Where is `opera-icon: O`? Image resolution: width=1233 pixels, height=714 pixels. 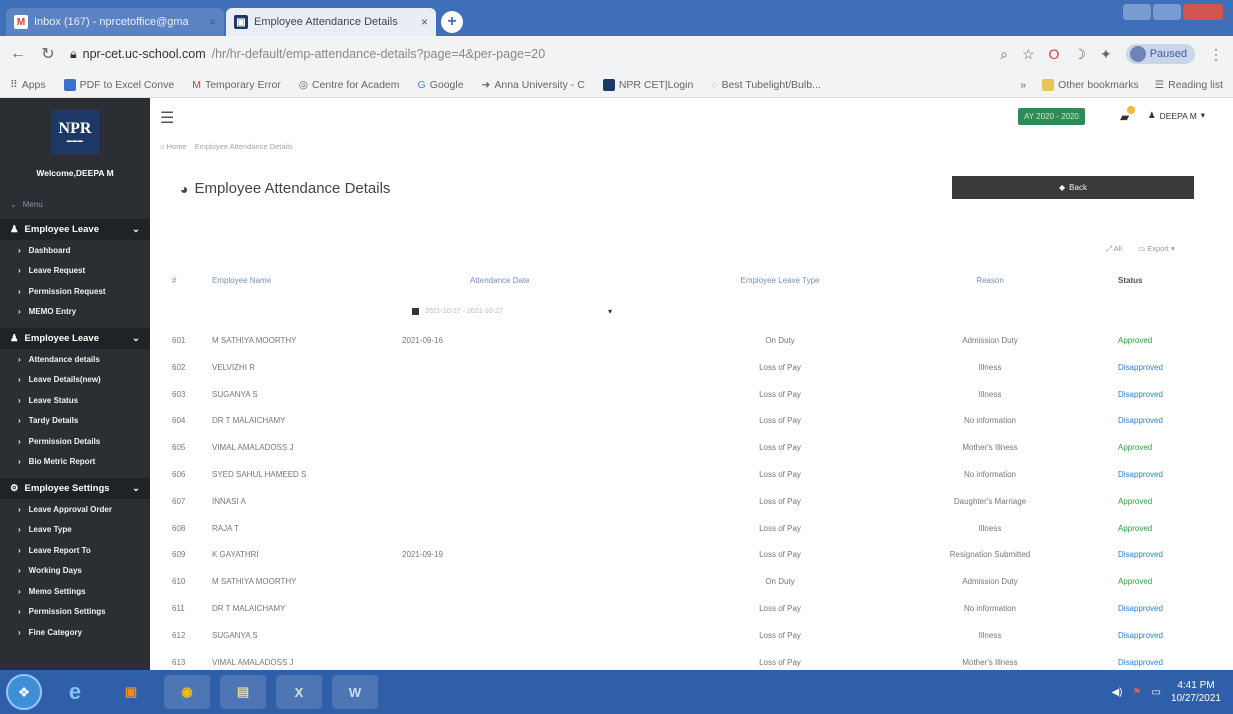 opera-icon: O is located at coordinates (1054, 54).